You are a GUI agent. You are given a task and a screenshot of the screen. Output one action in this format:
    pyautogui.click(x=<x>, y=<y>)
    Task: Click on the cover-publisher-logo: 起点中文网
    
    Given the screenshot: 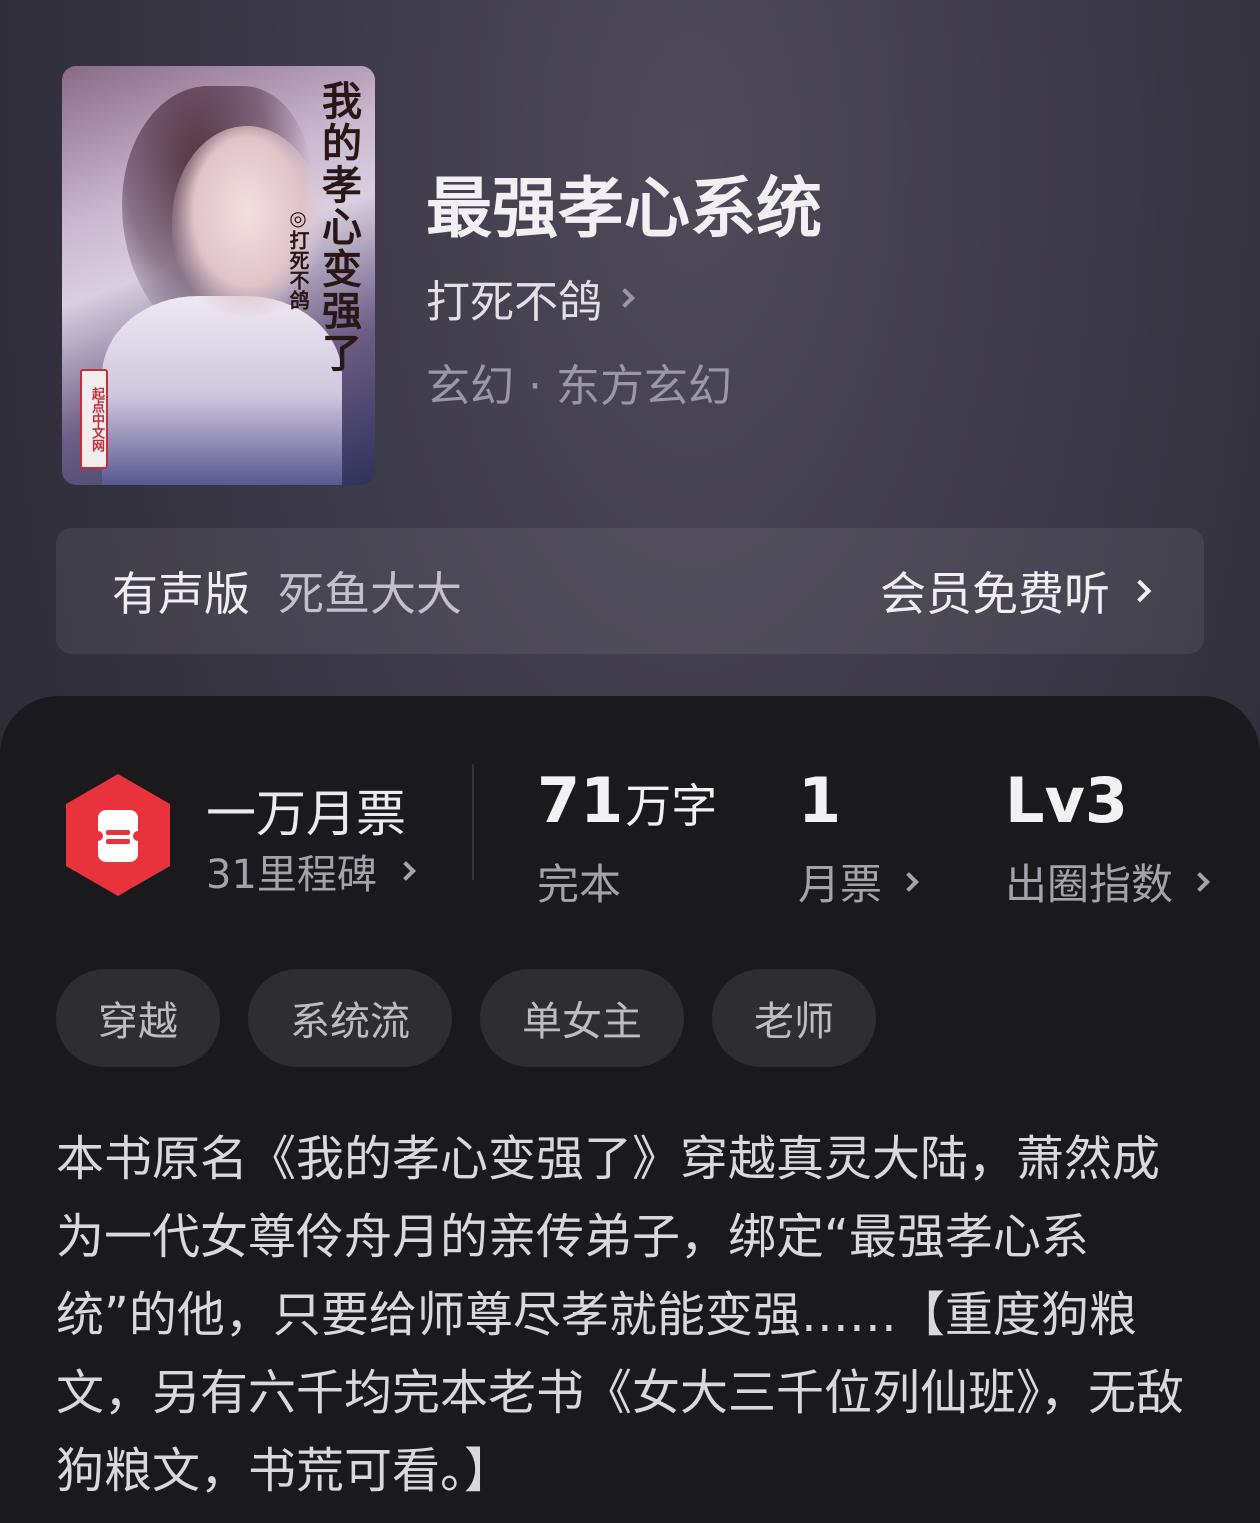 What is the action you would take?
    pyautogui.click(x=94, y=419)
    